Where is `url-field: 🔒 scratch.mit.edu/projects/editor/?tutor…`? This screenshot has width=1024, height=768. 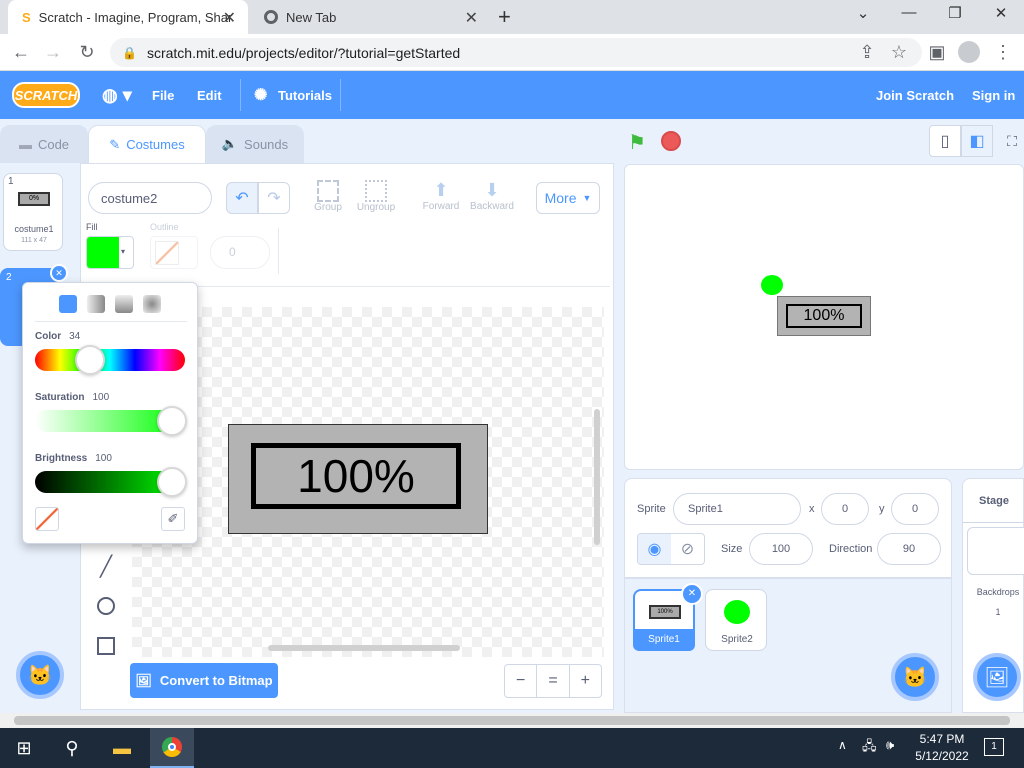
url-field: 🔒 scratch.mit.edu/projects/editor/?tutor… is located at coordinates (516, 52).